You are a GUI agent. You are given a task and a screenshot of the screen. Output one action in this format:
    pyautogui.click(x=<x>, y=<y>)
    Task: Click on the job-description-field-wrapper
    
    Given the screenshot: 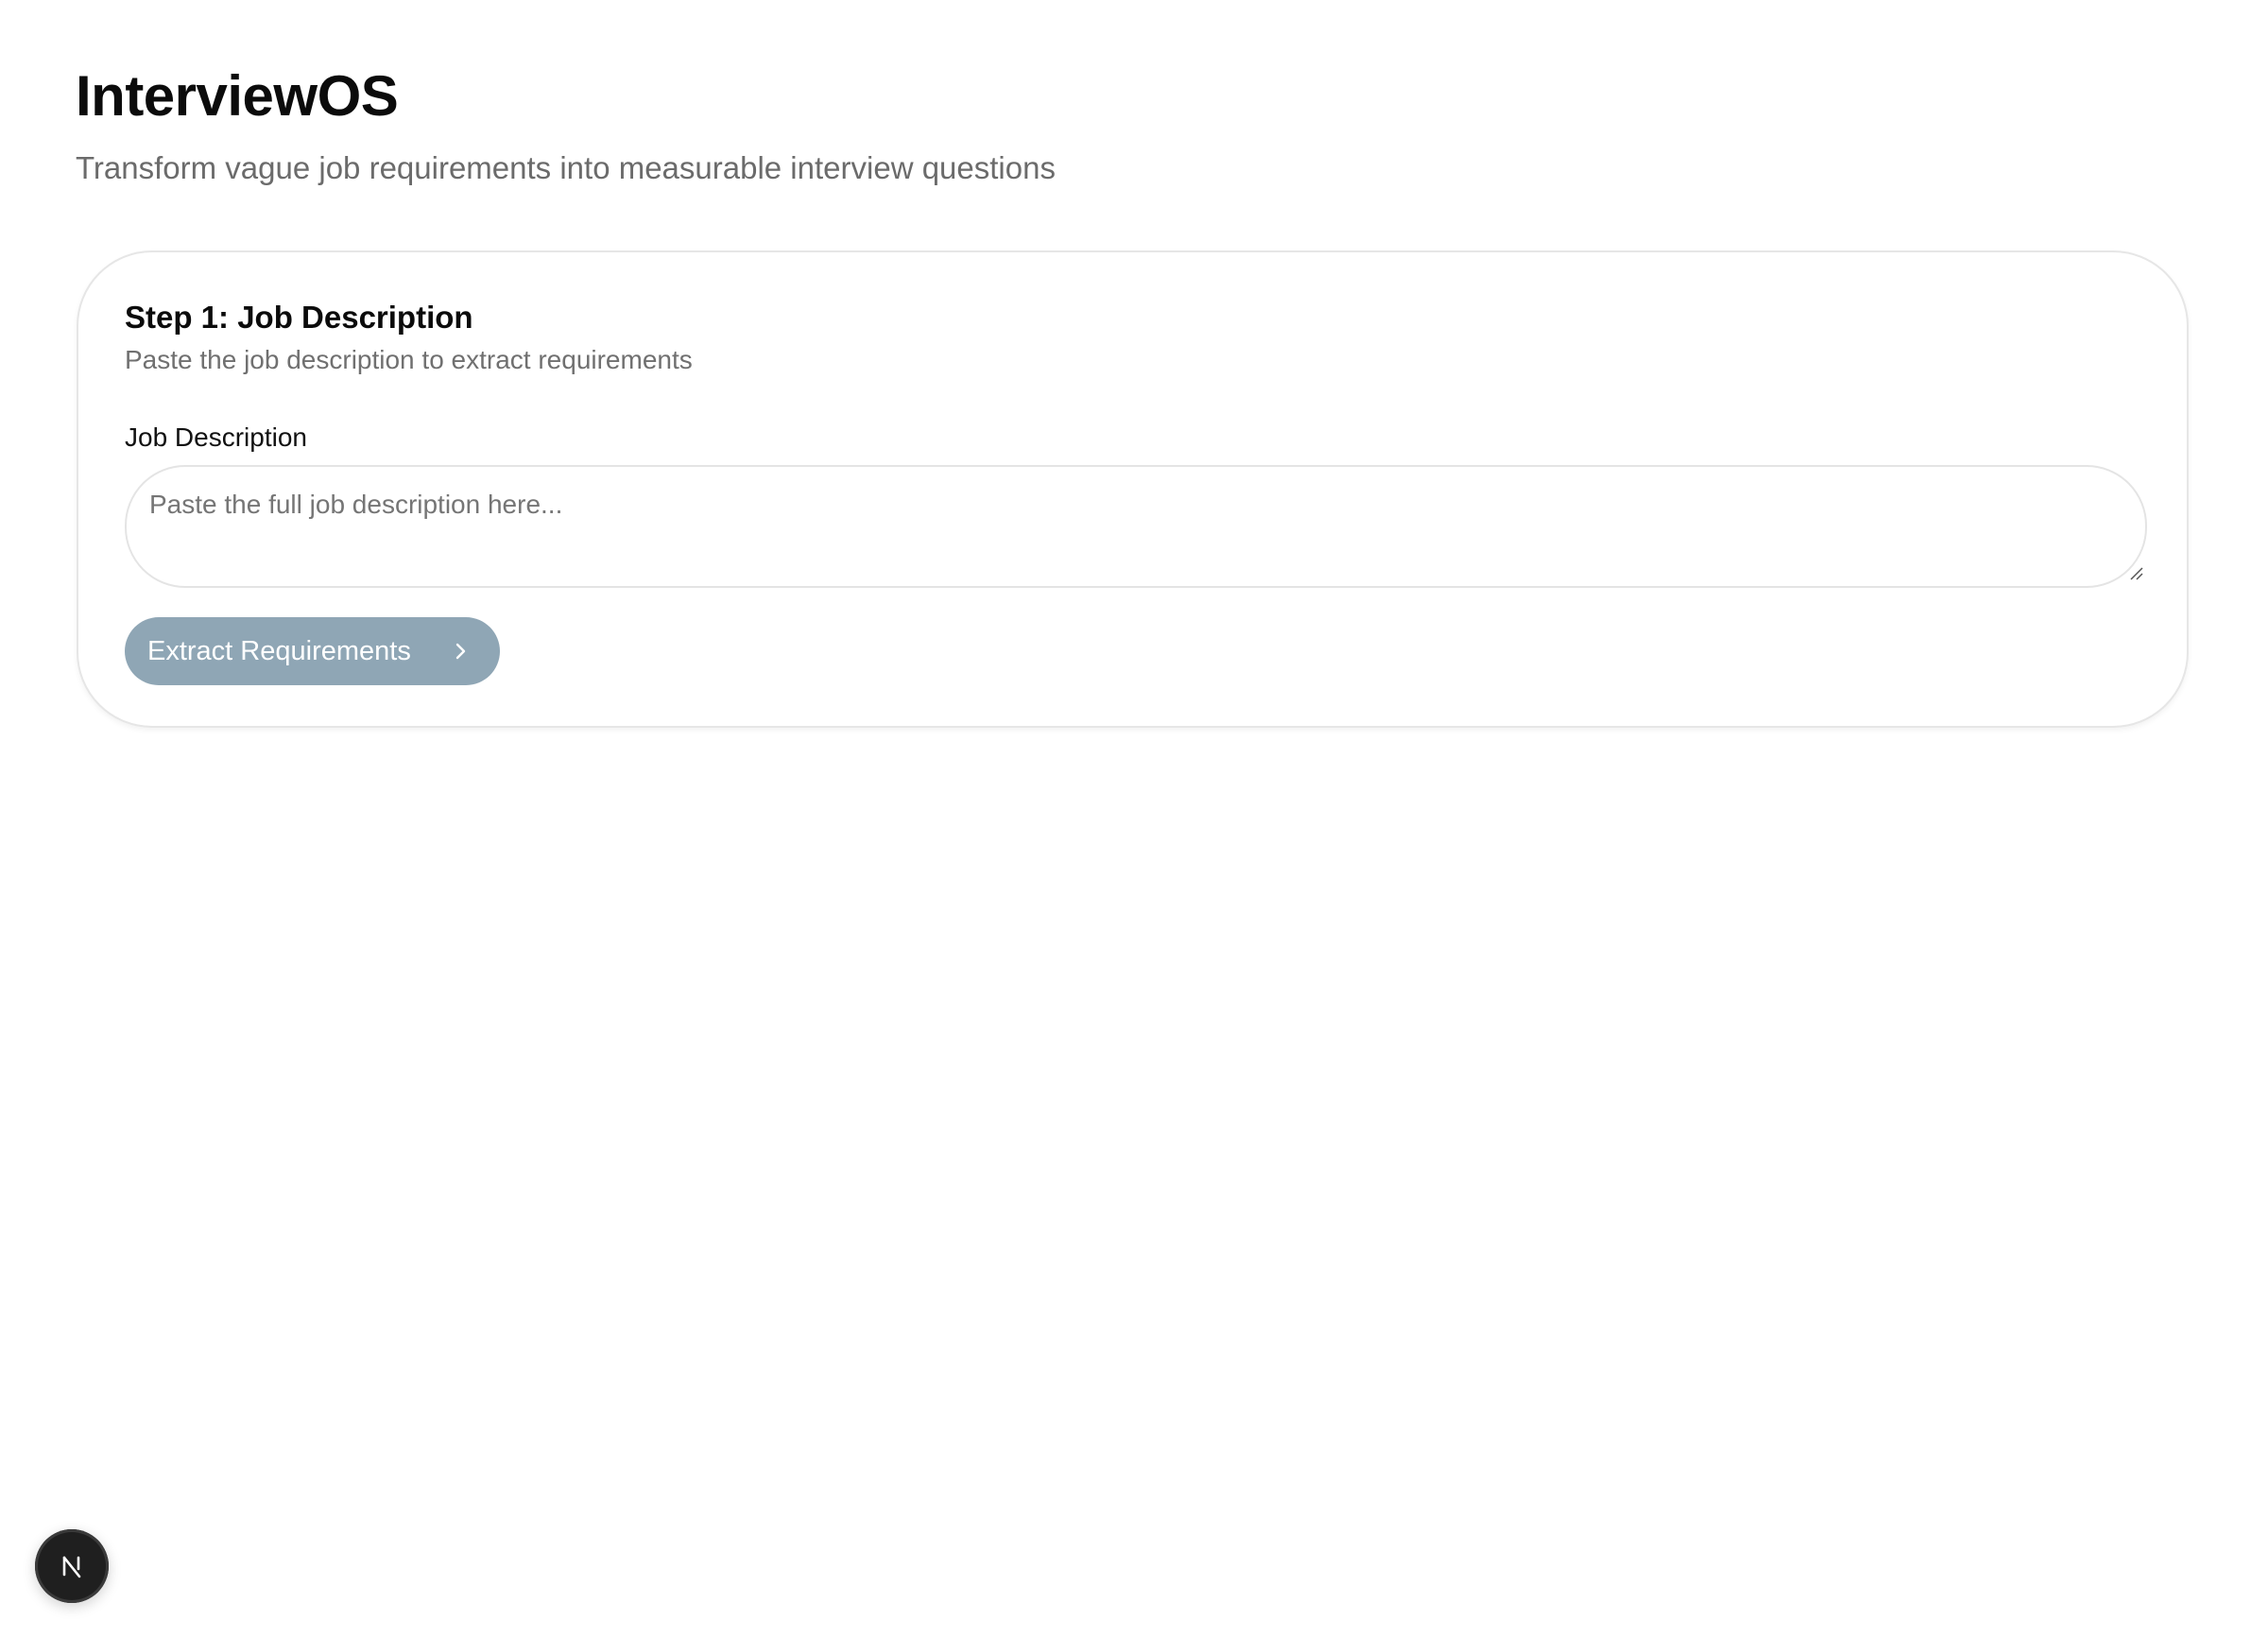 What is the action you would take?
    pyautogui.click(x=1136, y=526)
    